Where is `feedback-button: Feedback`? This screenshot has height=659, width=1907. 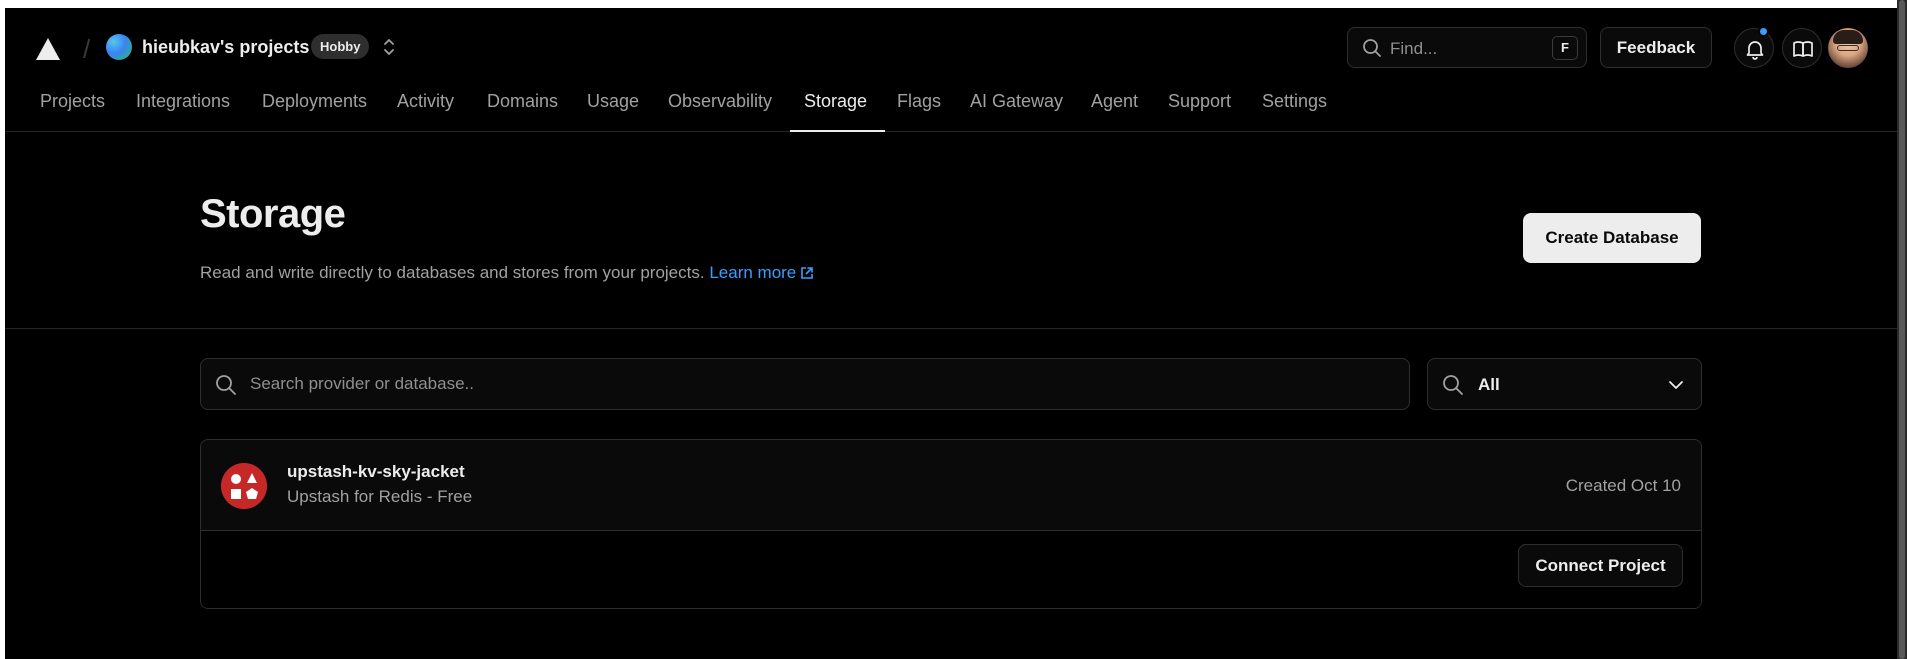 feedback-button: Feedback is located at coordinates (1656, 47).